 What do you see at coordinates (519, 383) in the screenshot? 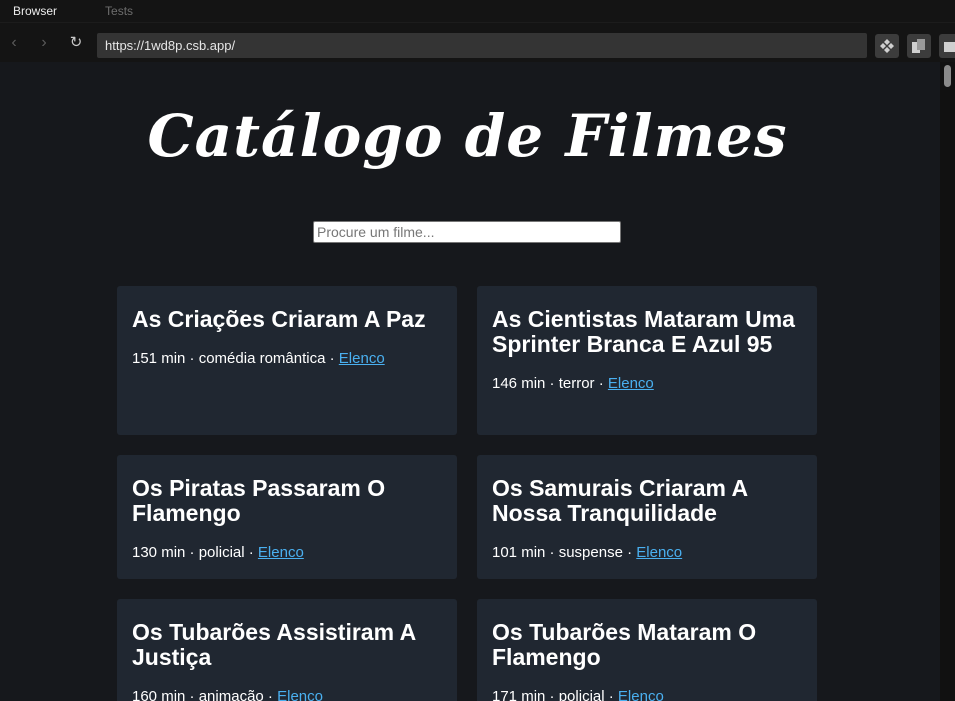
I see `movie-duration: 146 min` at bounding box center [519, 383].